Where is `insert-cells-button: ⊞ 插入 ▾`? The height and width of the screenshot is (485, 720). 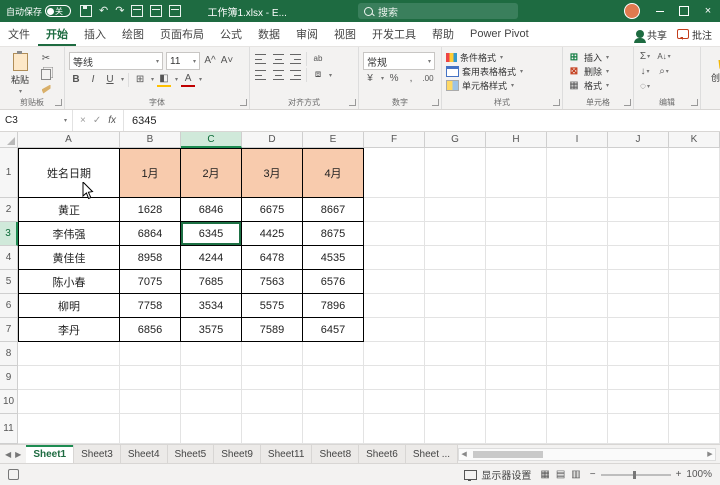
insert-cells-button: ⊞ 插入 ▾ is located at coordinates (598, 57).